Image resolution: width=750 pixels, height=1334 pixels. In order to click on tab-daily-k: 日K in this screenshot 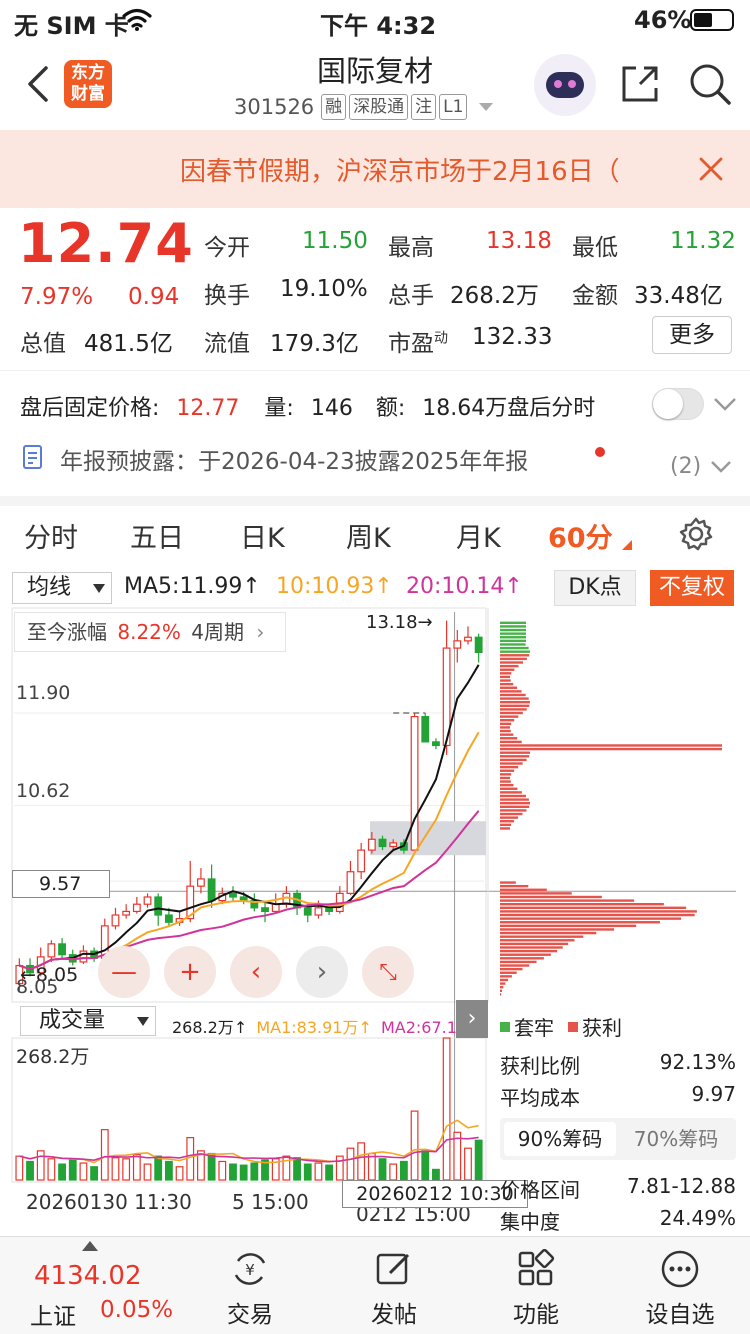, I will do `click(262, 535)`.